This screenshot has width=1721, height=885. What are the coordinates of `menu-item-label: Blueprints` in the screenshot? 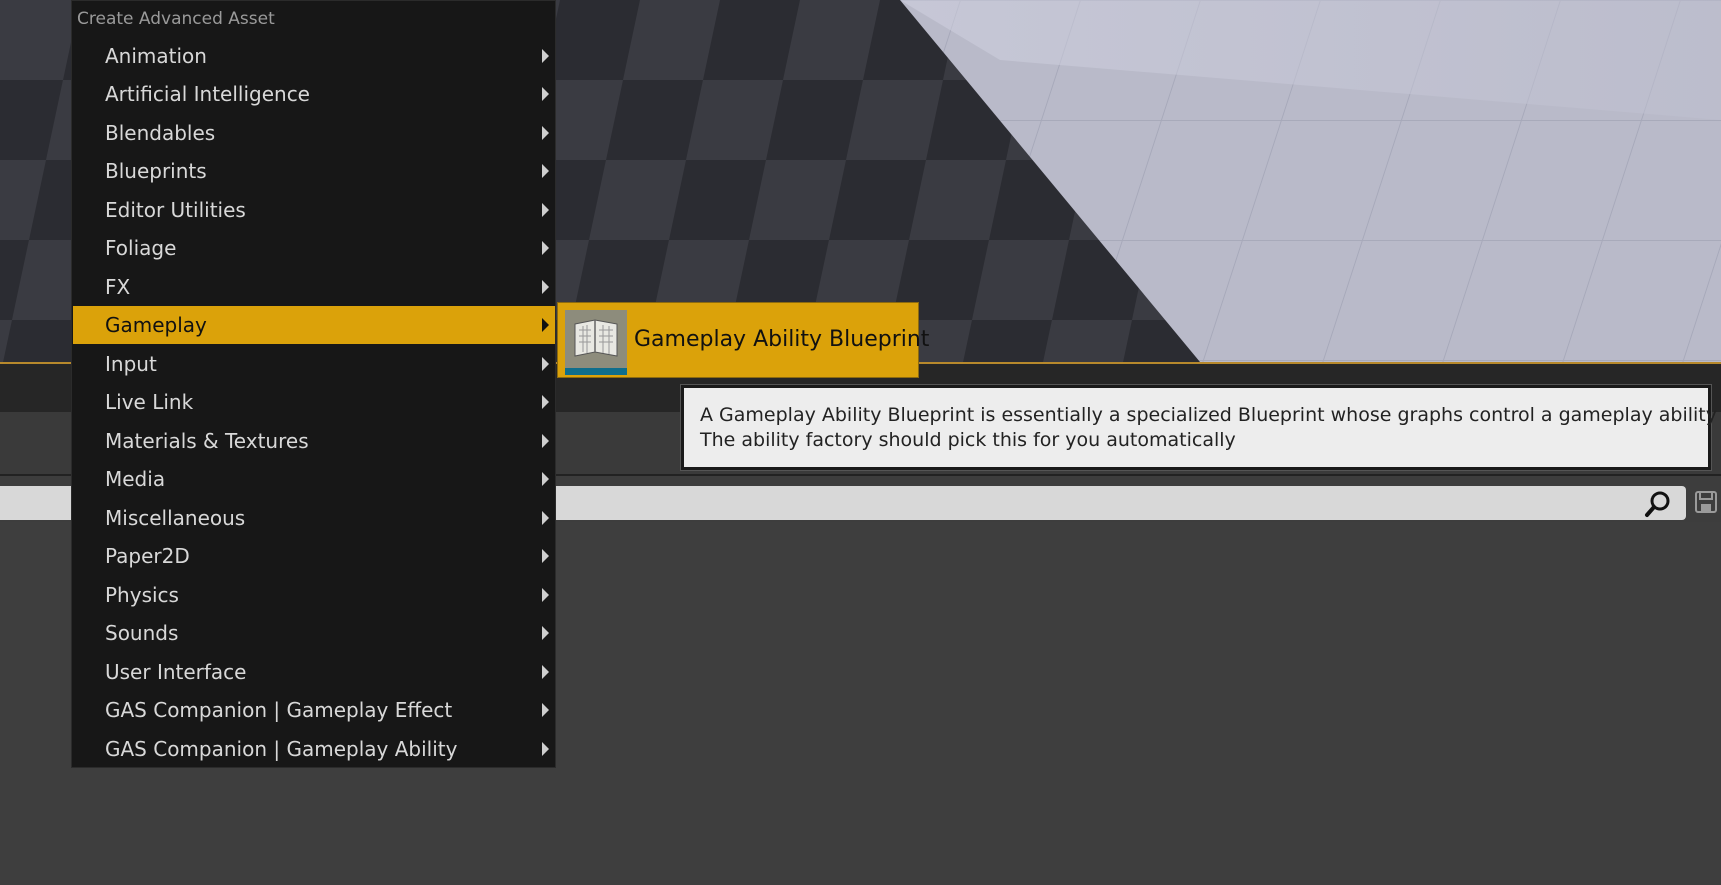 It's located at (156, 171).